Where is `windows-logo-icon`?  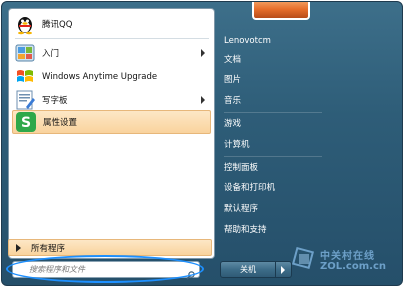
windows-logo-icon is located at coordinates (25, 77).